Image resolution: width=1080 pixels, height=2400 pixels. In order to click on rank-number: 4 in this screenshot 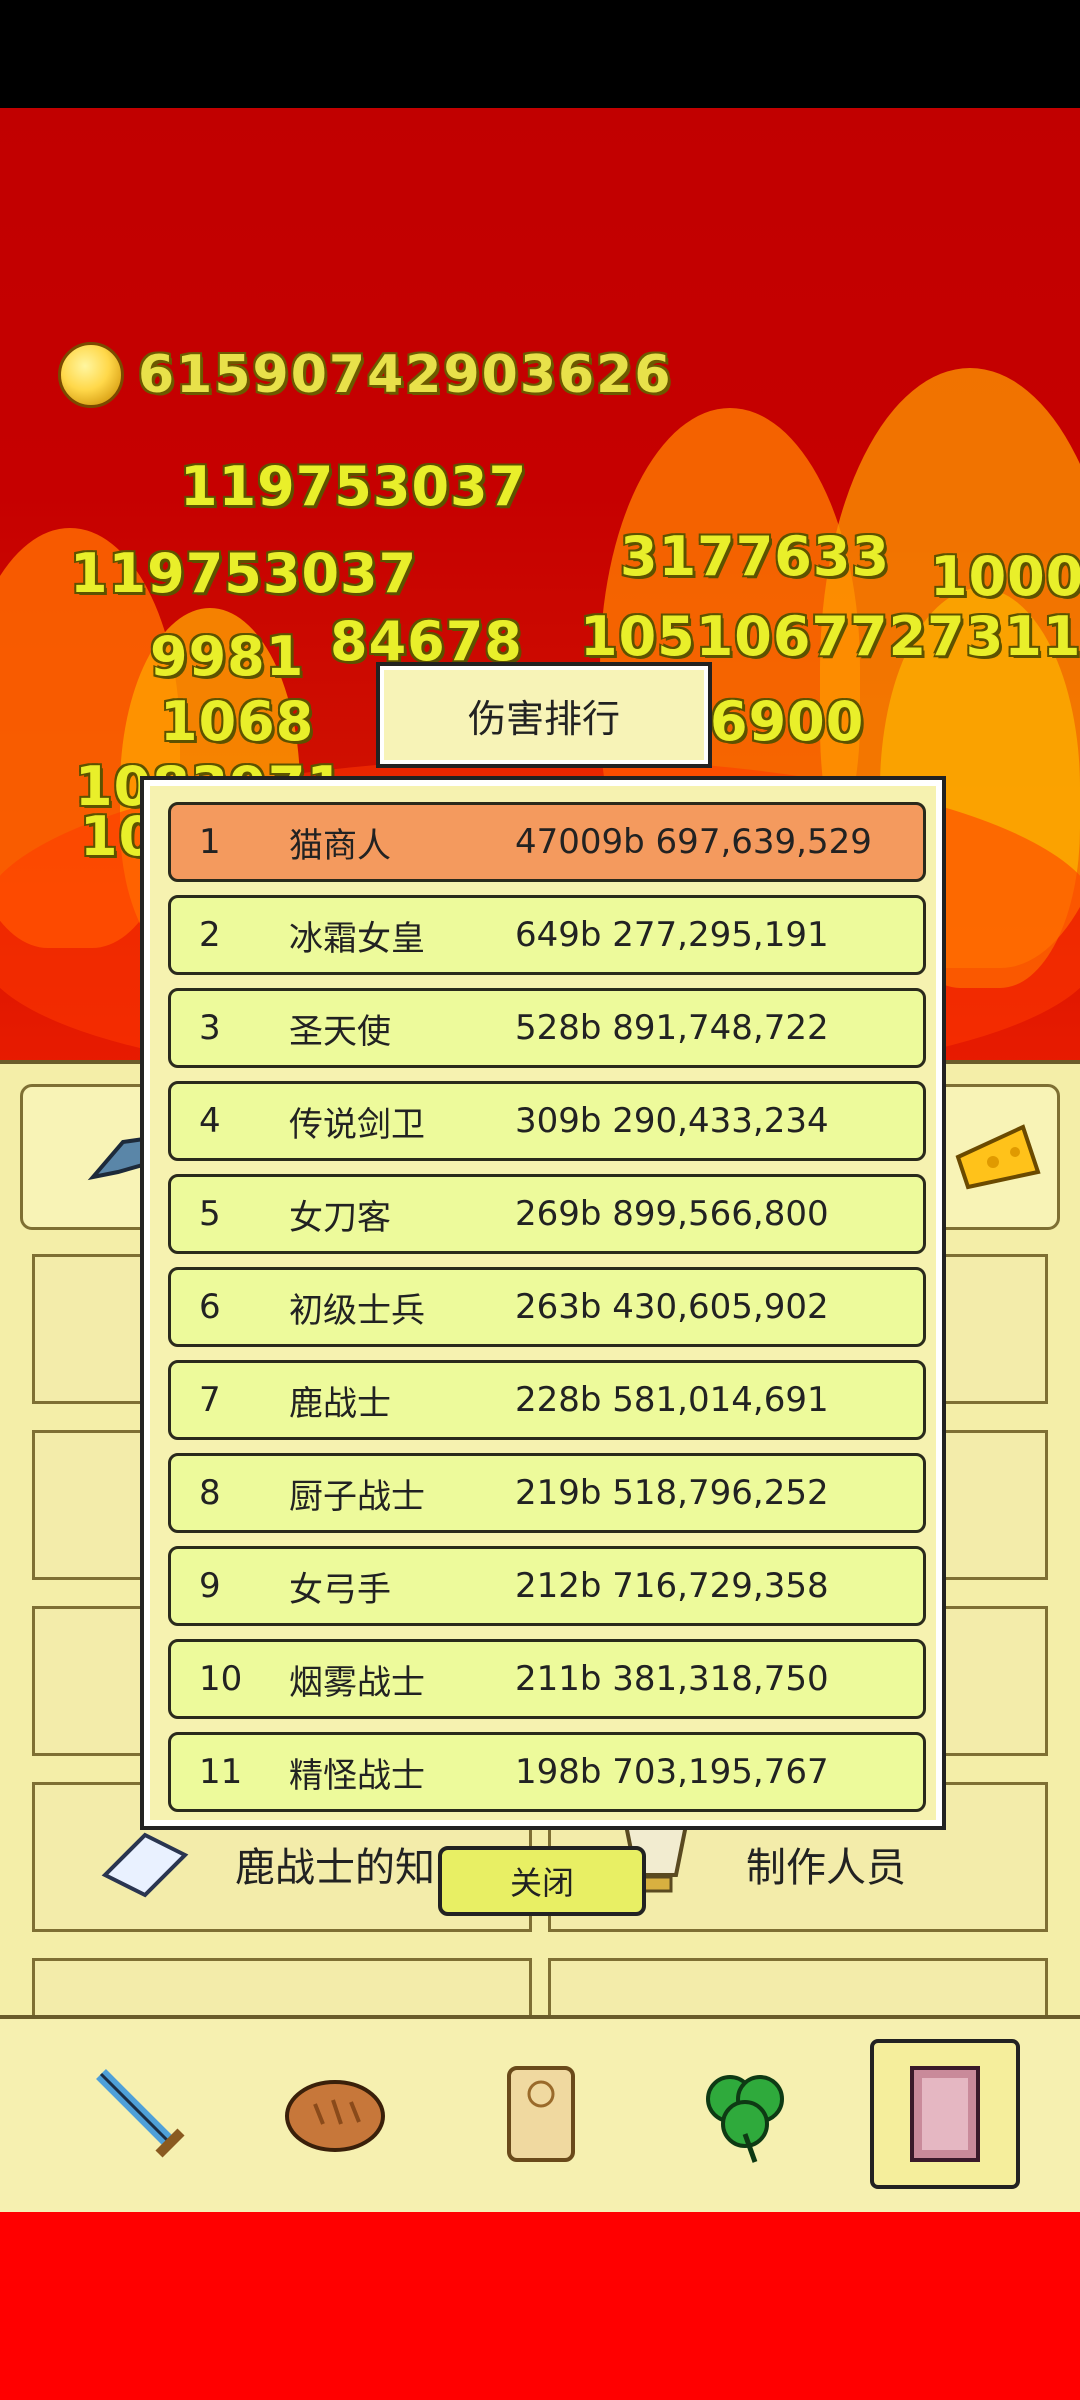, I will do `click(210, 1121)`.